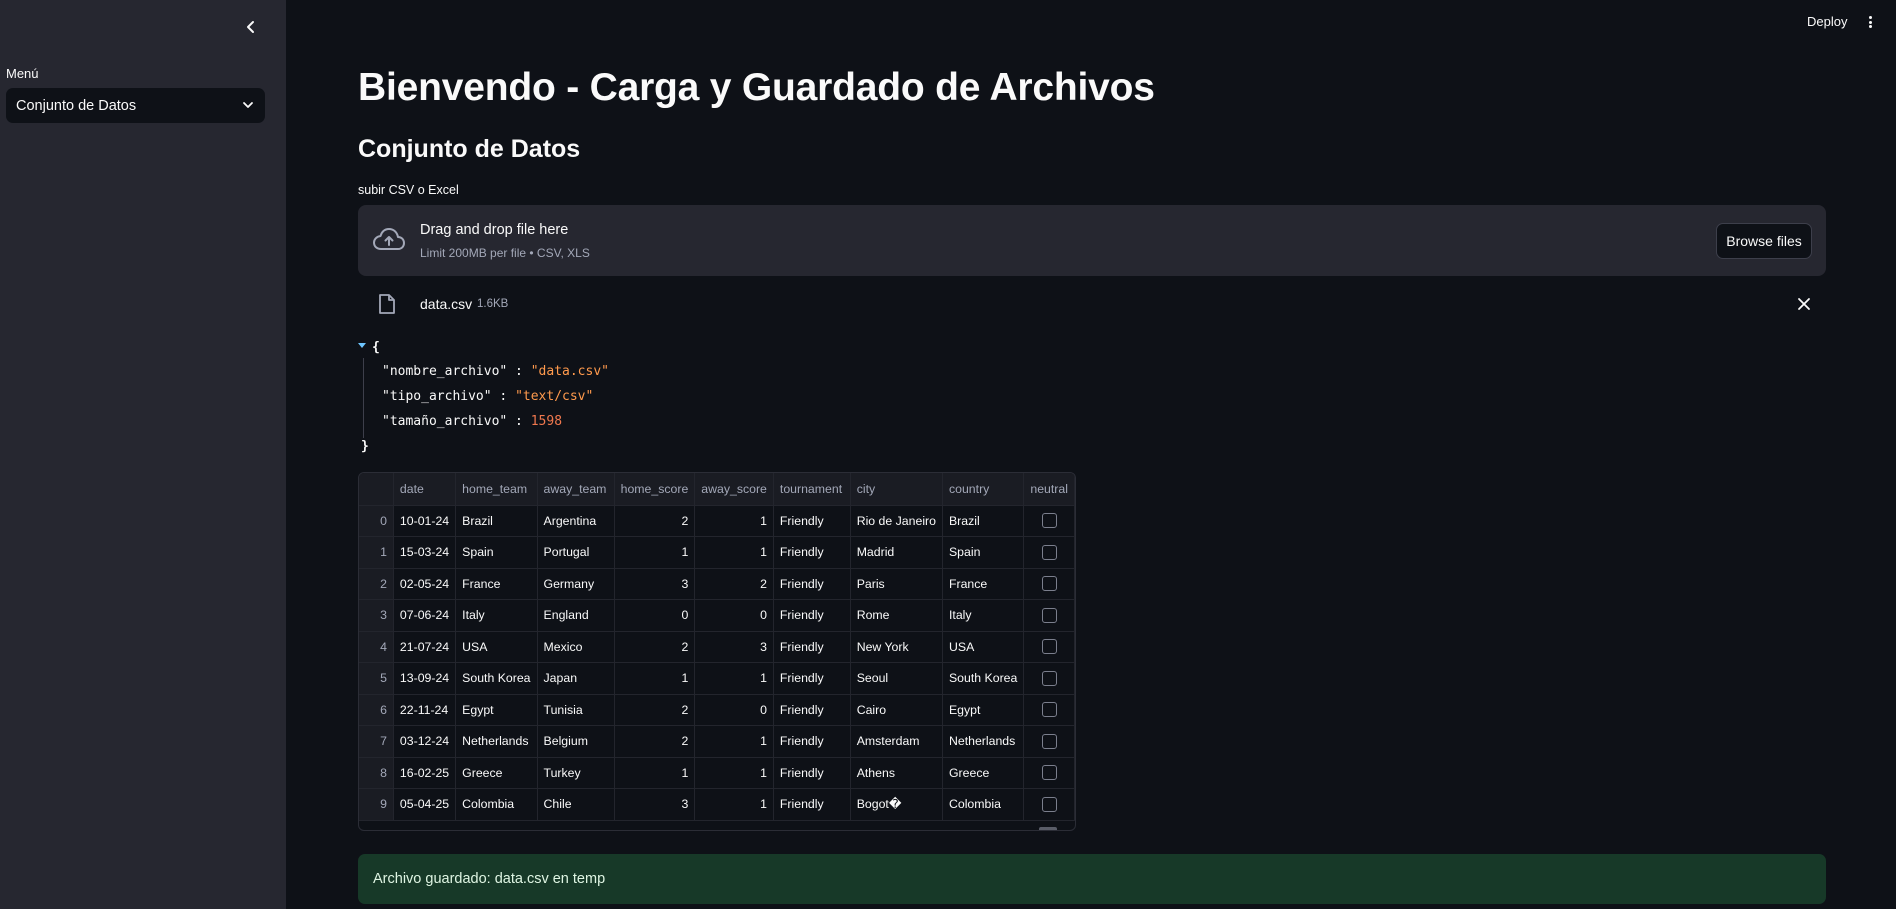 This screenshot has width=1896, height=909. Describe the element at coordinates (655, 489) in the screenshot. I see `column-header: home_score` at that location.